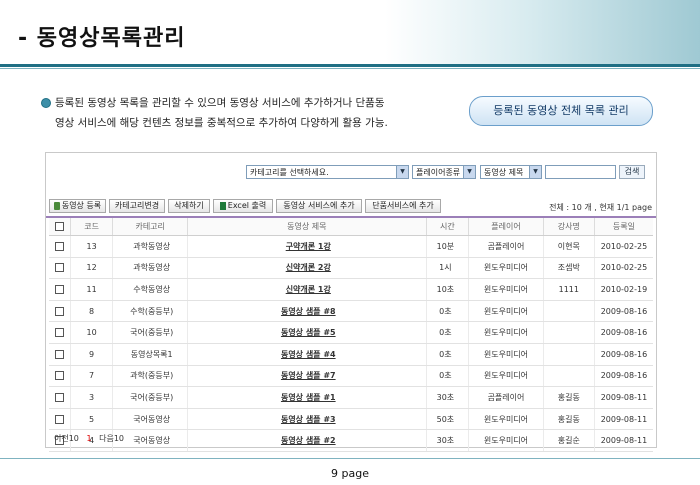 This screenshot has height=485, width=700. I want to click on table-row: 9 동영상목록1 동영상 샘플 #4 0초 윈도우미디어 2009-08-16, so click(351, 354).